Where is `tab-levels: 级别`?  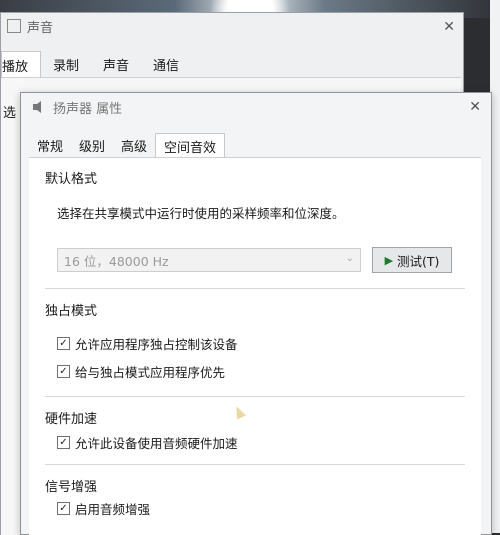
tab-levels: 级别 is located at coordinates (92, 146).